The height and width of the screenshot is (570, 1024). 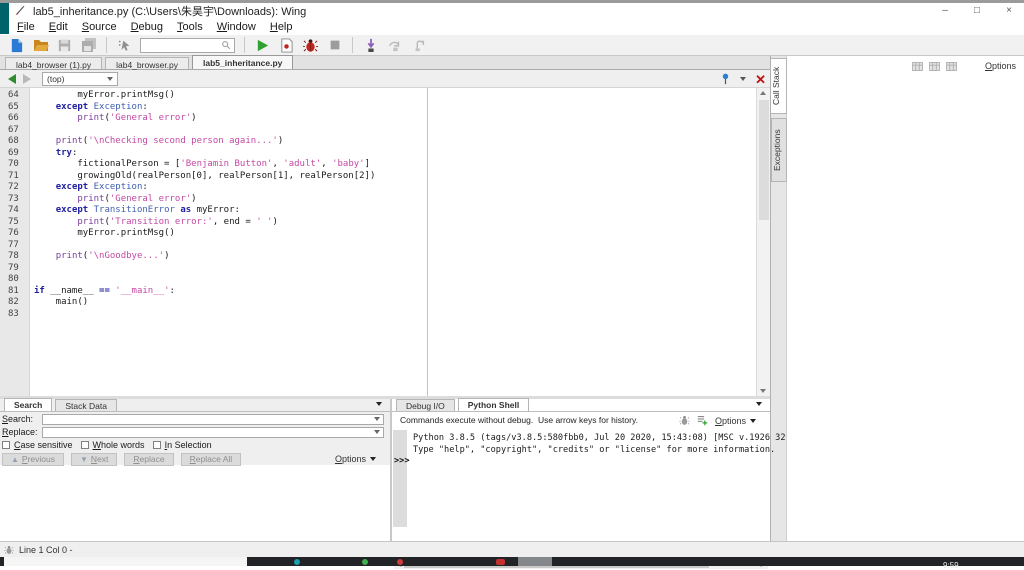 What do you see at coordinates (181, 45) in the screenshot?
I see `toolbar-search-input` at bounding box center [181, 45].